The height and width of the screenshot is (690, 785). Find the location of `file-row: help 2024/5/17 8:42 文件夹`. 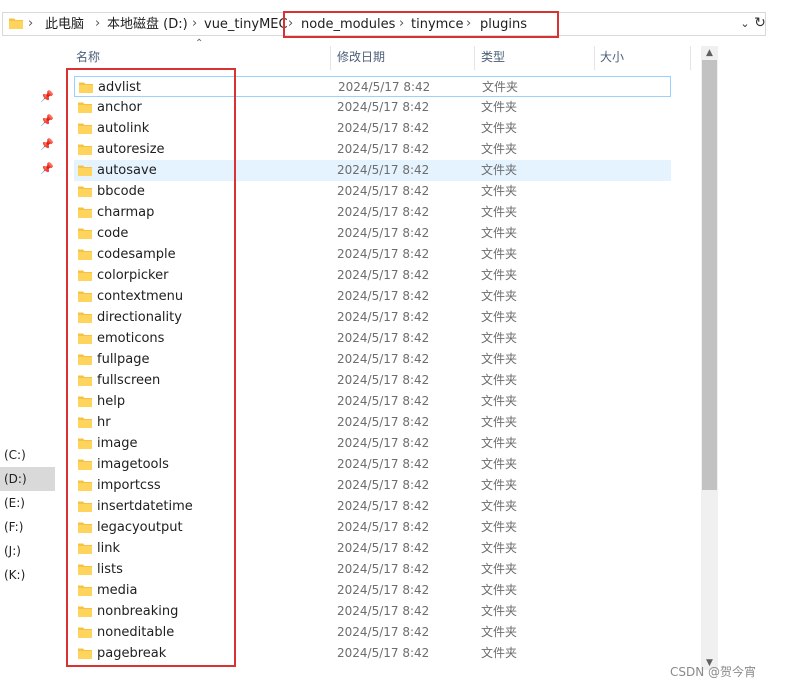

file-row: help 2024/5/17 8:42 文件夹 is located at coordinates (372, 401).